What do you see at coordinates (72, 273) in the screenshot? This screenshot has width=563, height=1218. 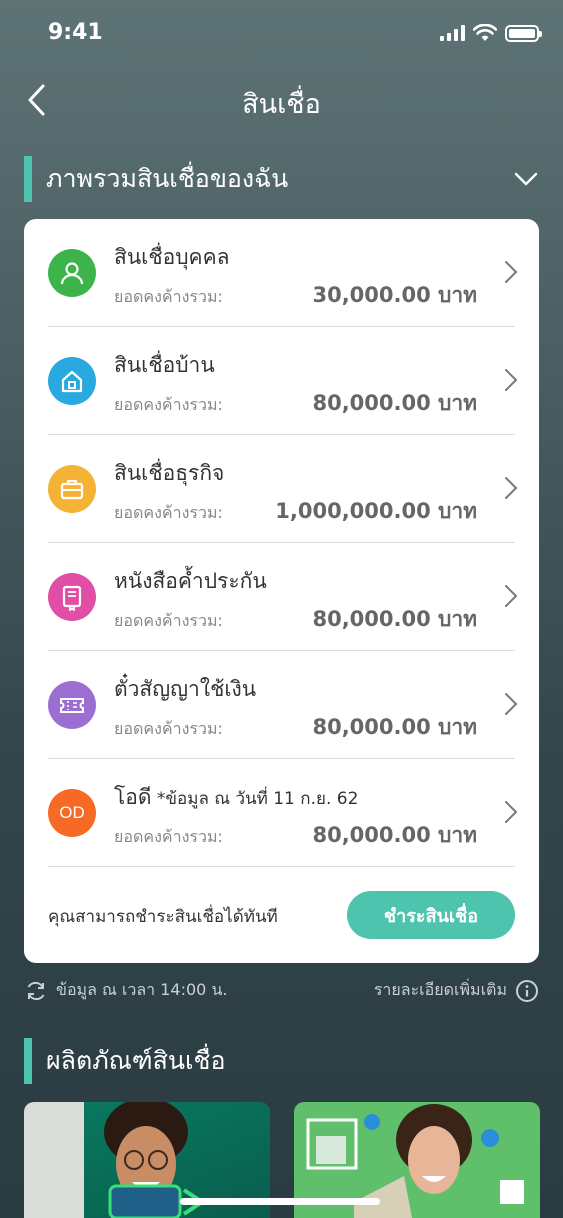 I see `person-icon` at bounding box center [72, 273].